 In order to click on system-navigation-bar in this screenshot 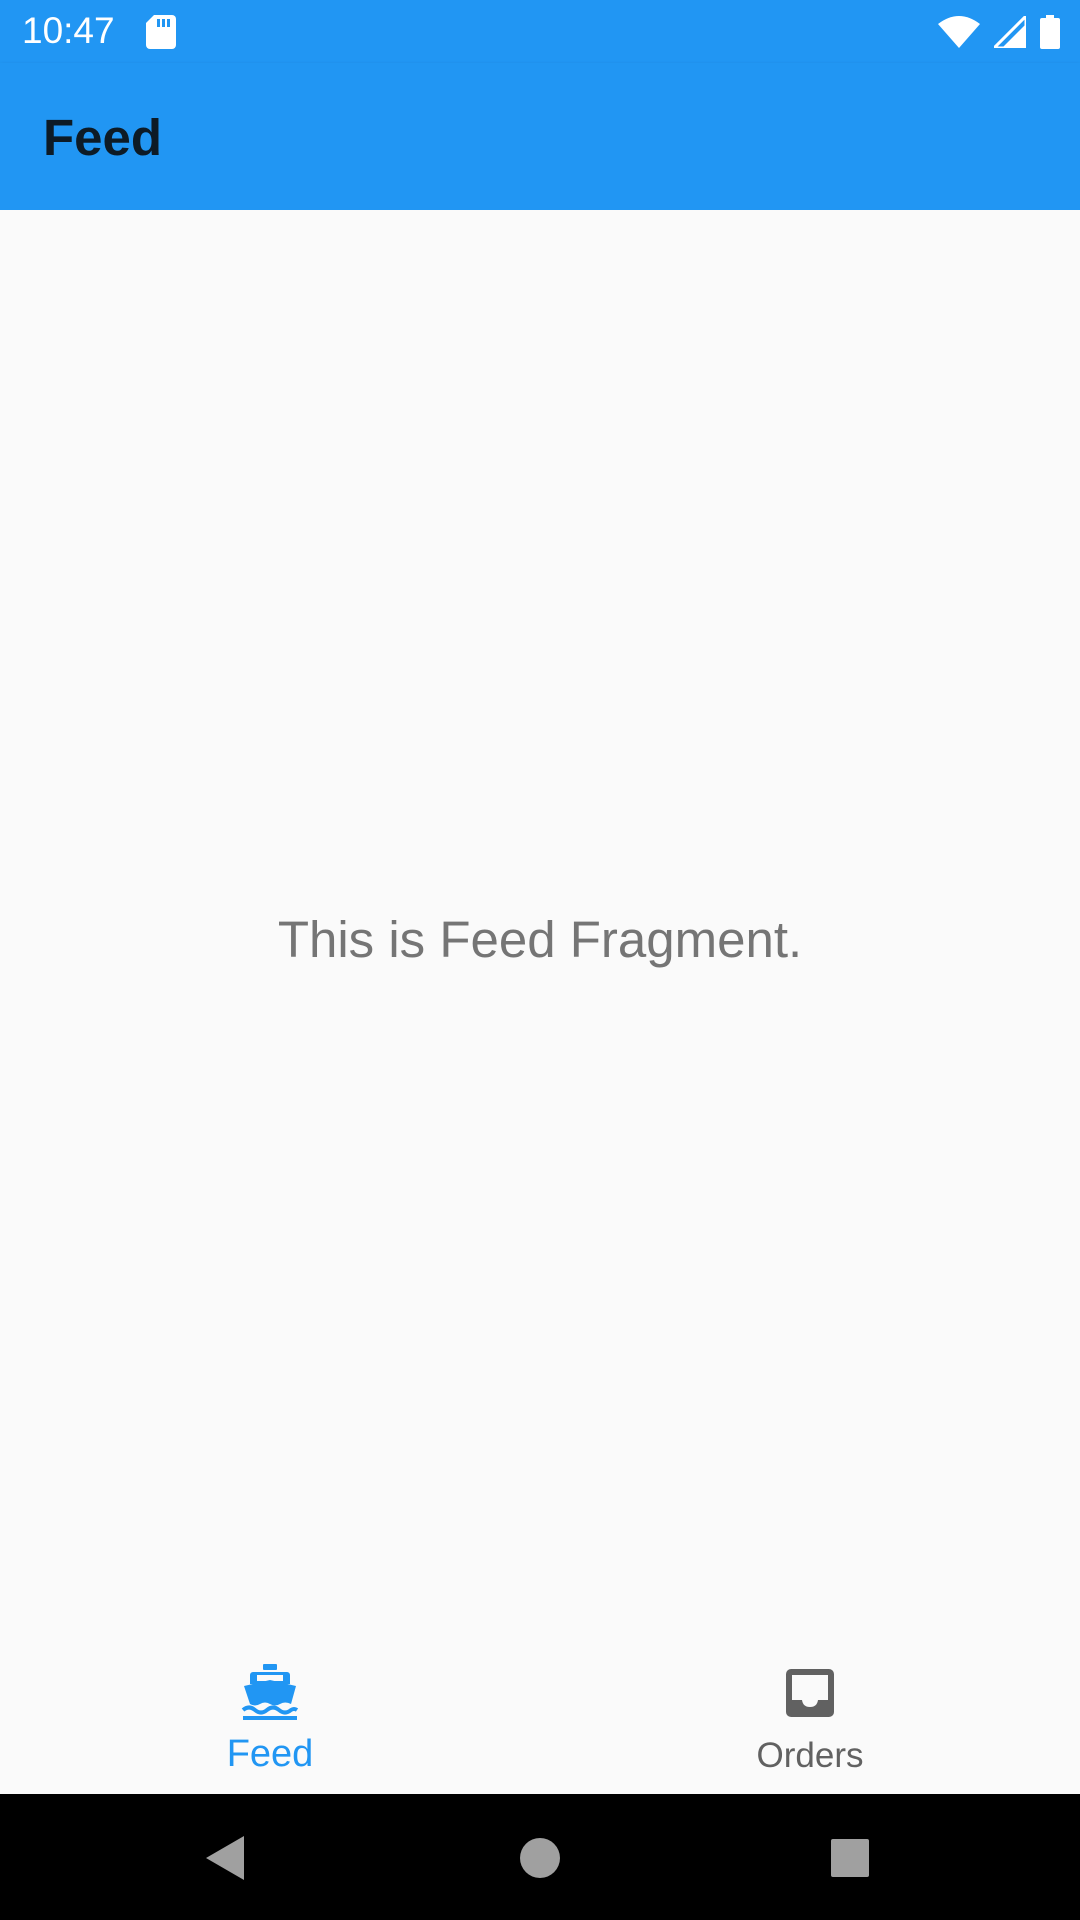, I will do `click(540, 1857)`.